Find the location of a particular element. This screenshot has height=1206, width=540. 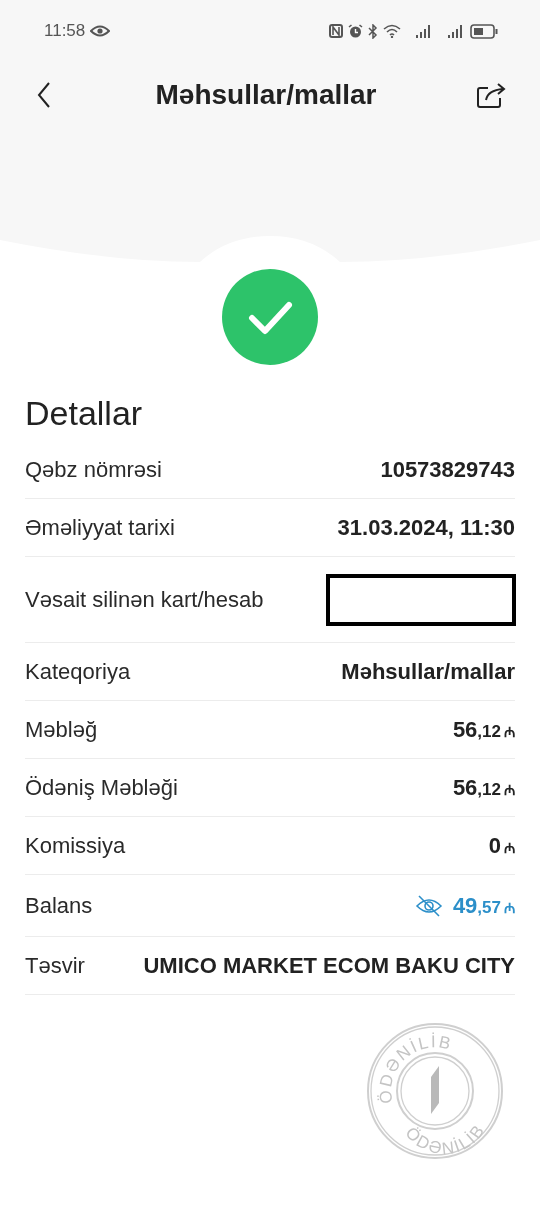

detail-label: Vəsait silinən kart/hesab is located at coordinates (144, 600).